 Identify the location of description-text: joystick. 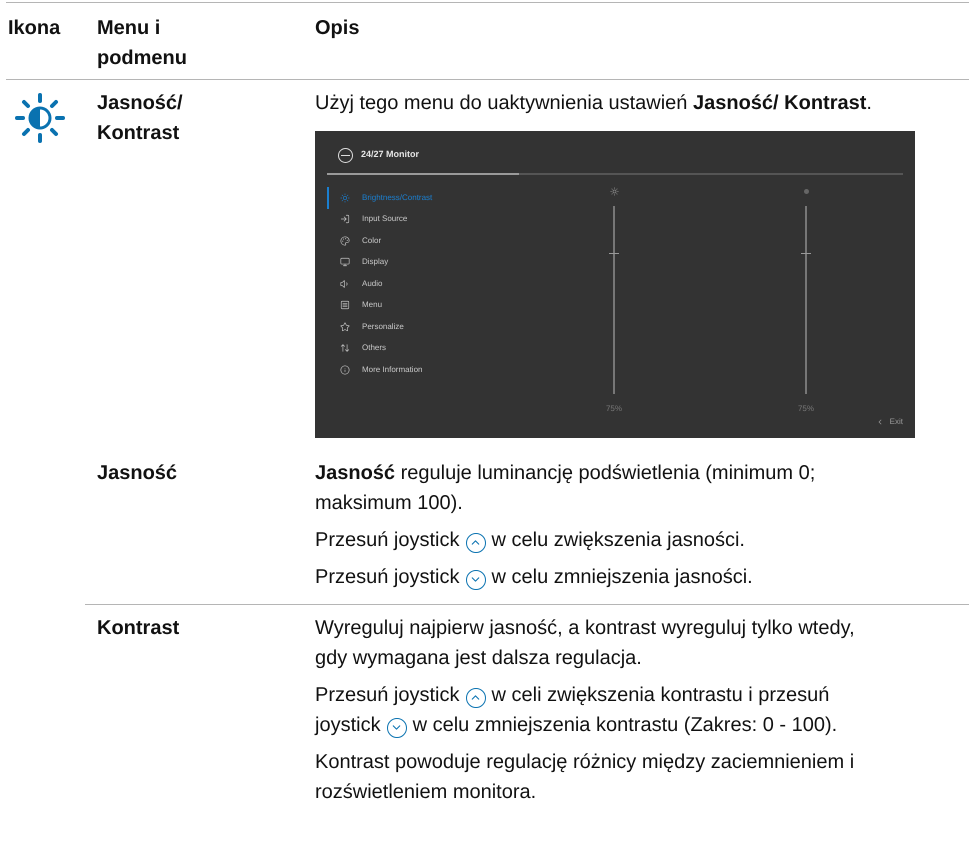
(348, 725).